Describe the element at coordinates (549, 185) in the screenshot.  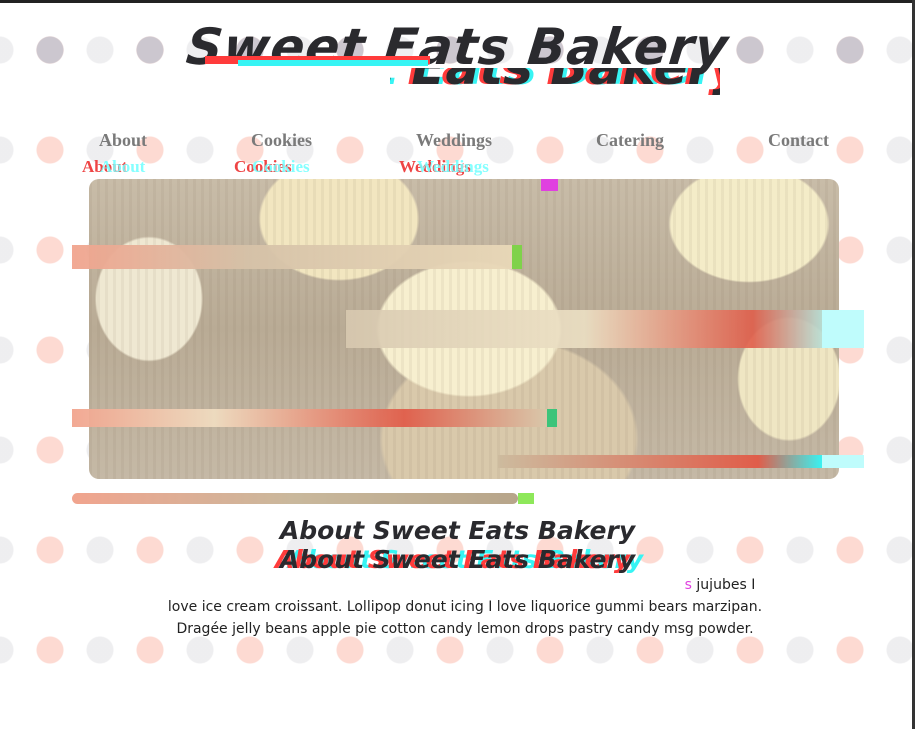
I see `glitch-magenta-block` at that location.